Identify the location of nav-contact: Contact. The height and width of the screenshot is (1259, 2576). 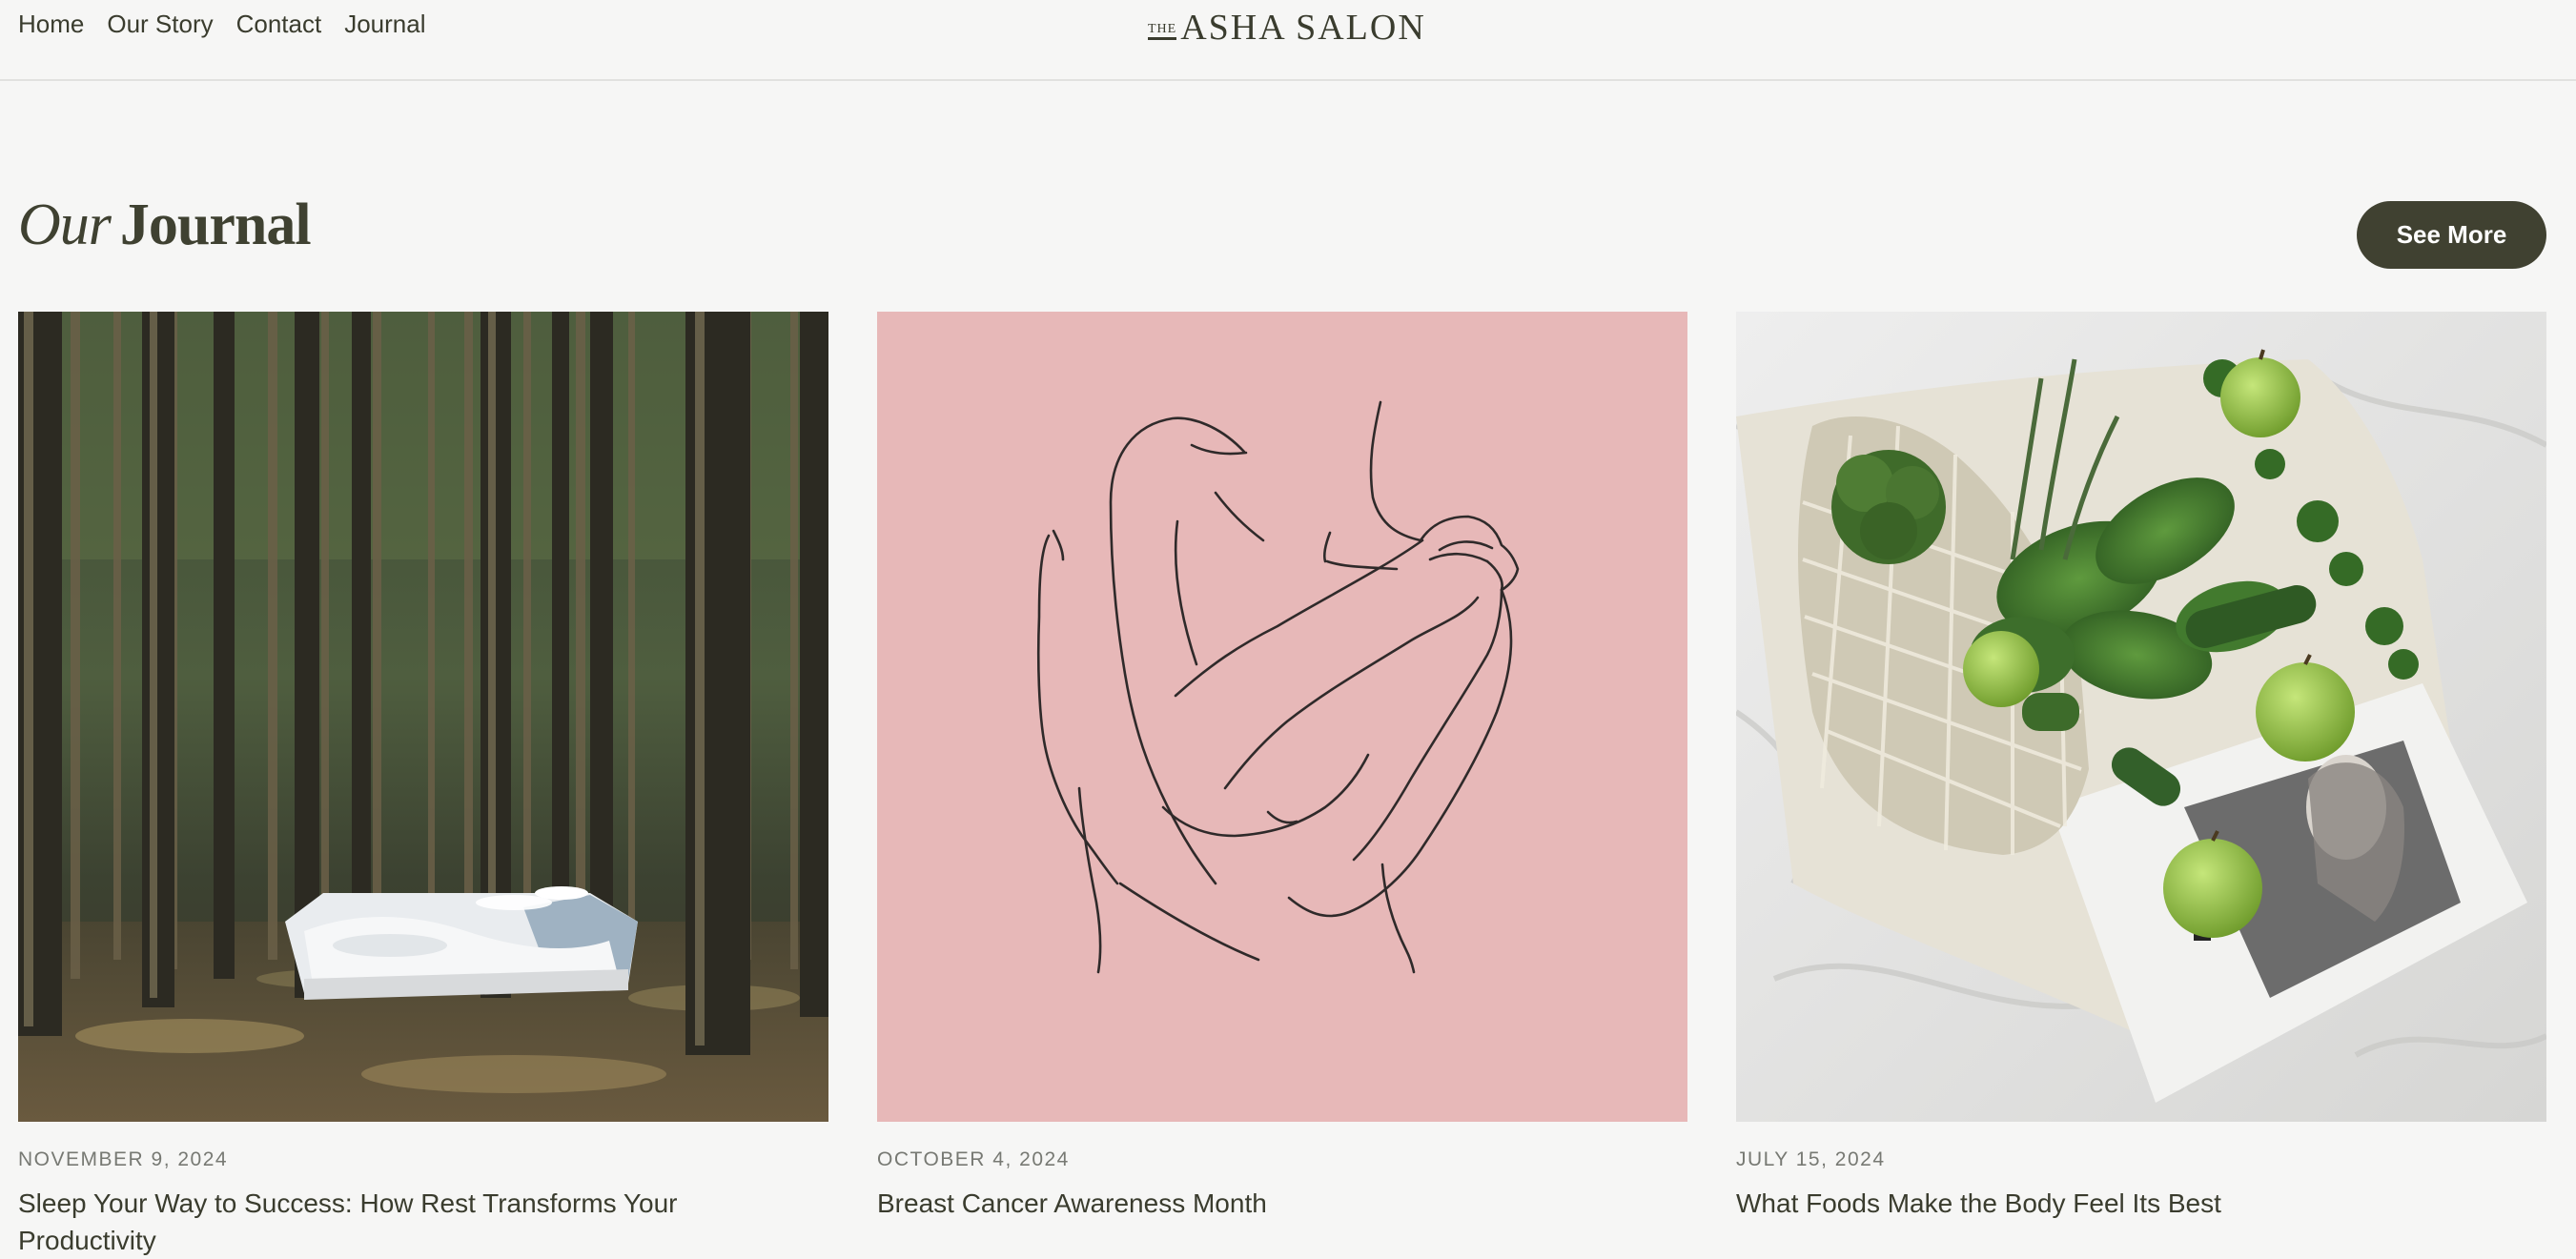
(279, 24).